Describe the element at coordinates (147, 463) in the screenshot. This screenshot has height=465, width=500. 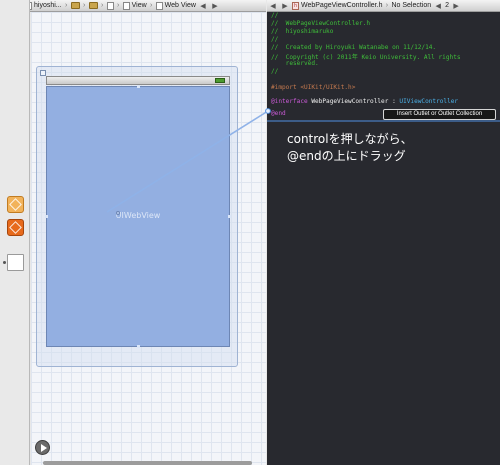
I see `horizontal-scrollbar` at that location.